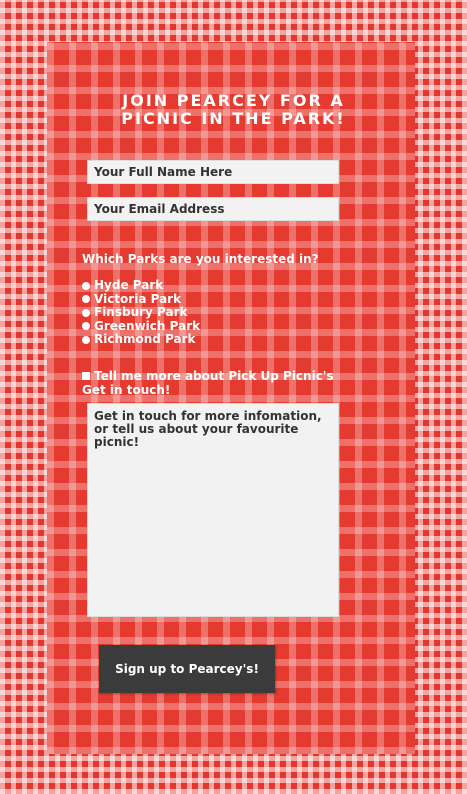 Image resolution: width=467 pixels, height=794 pixels. What do you see at coordinates (233, 100) in the screenshot?
I see `title-line-1: Join Pearcey for a` at bounding box center [233, 100].